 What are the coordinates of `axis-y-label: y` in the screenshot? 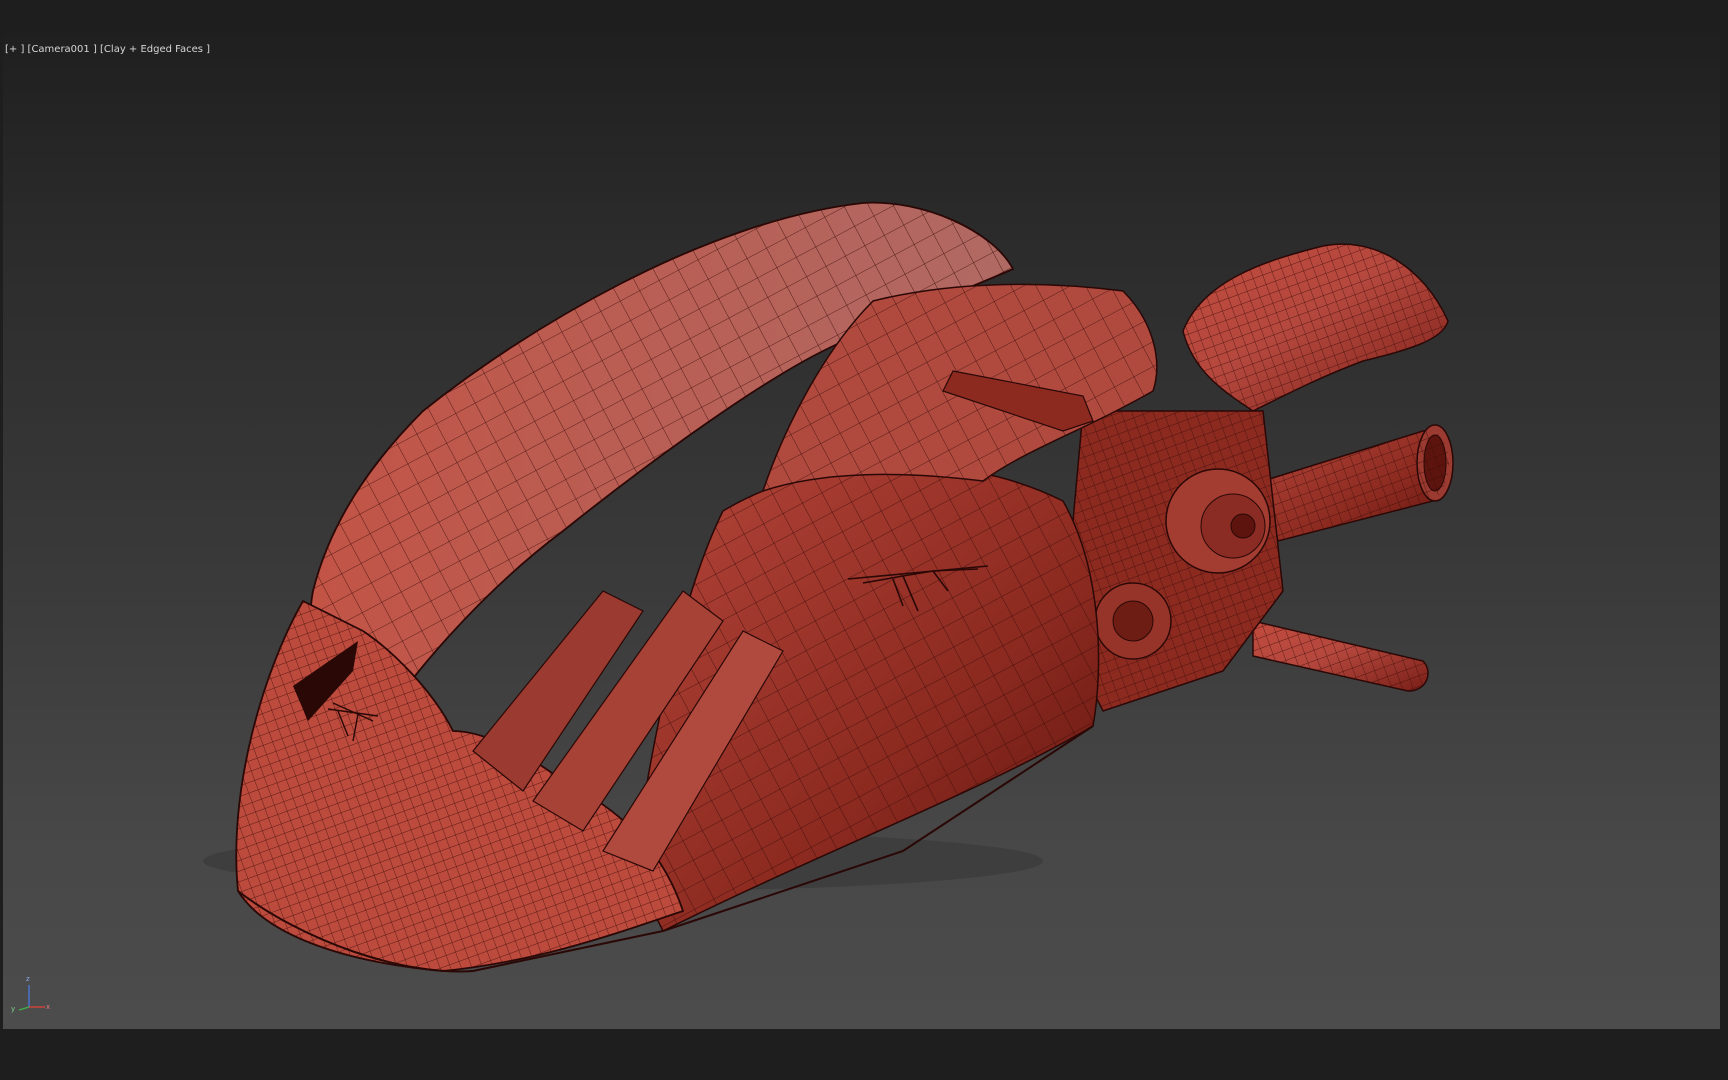 It's located at (13, 1009).